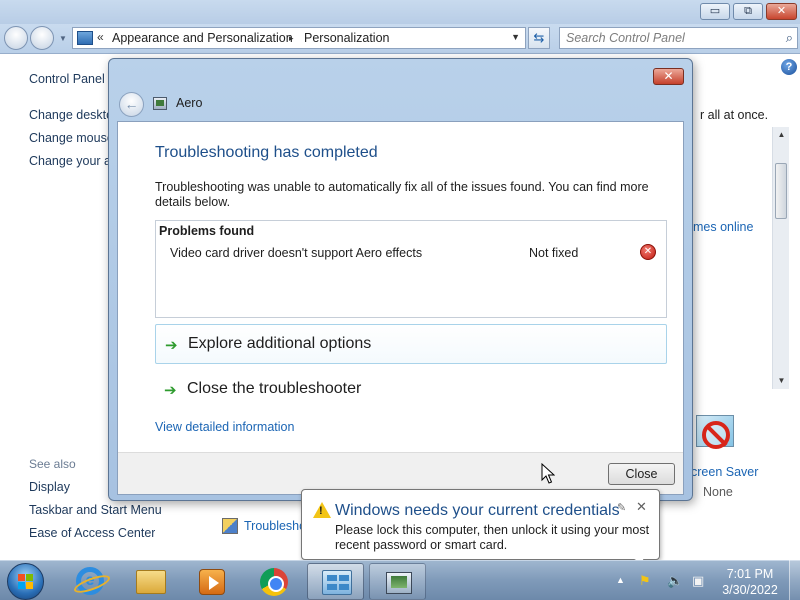 This screenshot has width=800, height=600. Describe the element at coordinates (477, 511) in the screenshot. I see `notification-title: Windows needs your current credentials` at that location.